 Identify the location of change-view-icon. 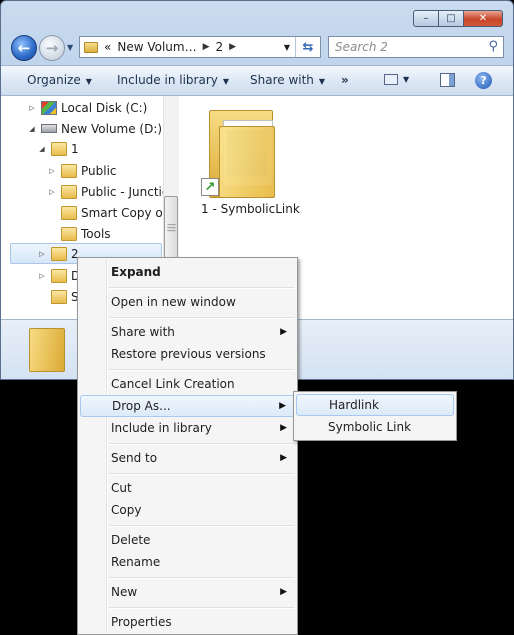
(391, 79).